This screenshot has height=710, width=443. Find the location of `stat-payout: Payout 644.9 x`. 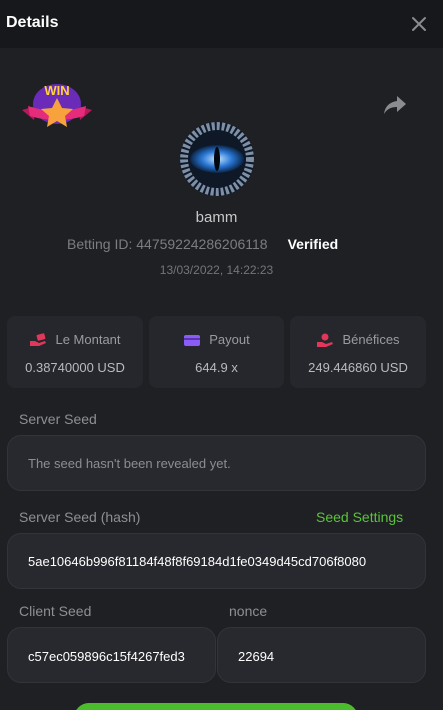

stat-payout: Payout 644.9 x is located at coordinates (216, 352).